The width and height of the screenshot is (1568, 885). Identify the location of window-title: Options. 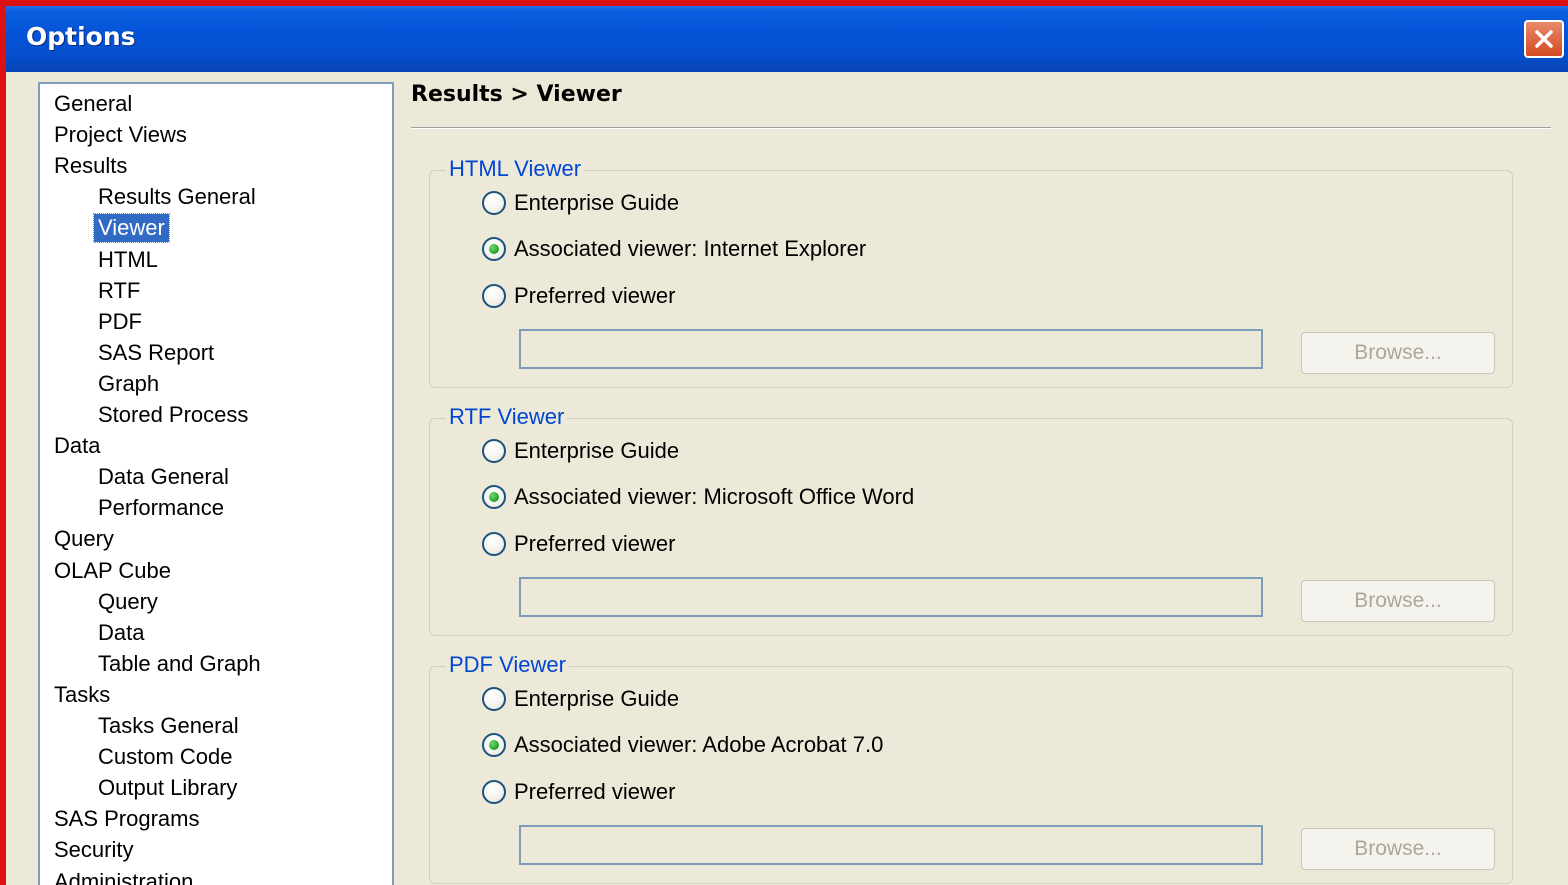
(81, 36).